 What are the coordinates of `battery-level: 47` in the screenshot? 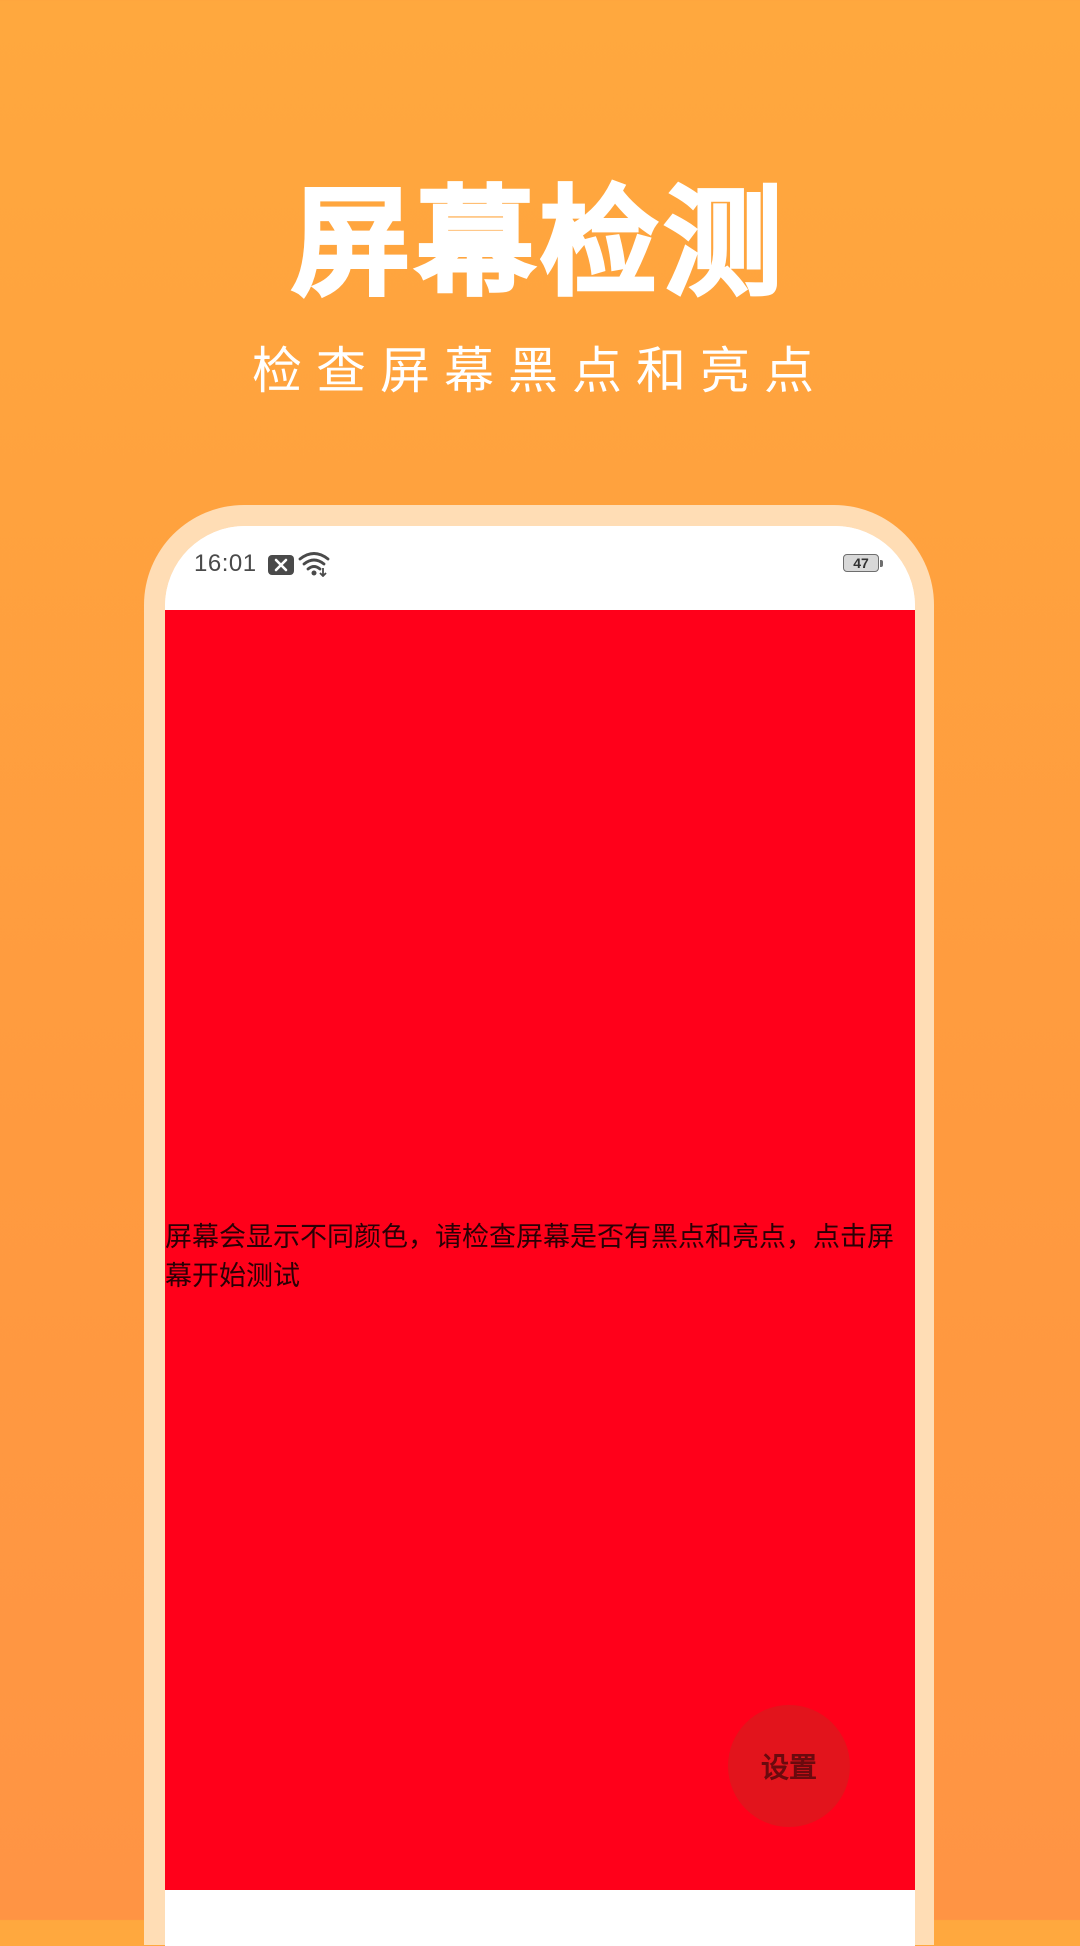 It's located at (861, 563).